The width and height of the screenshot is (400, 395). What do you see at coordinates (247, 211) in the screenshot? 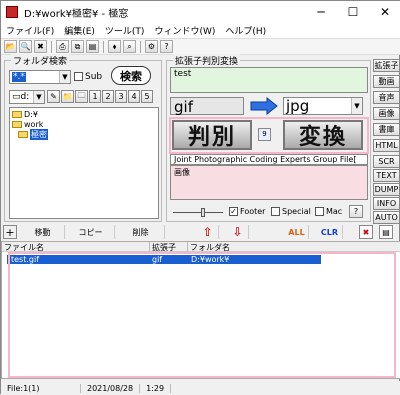
I see `footer-checkbox: Footer` at bounding box center [247, 211].